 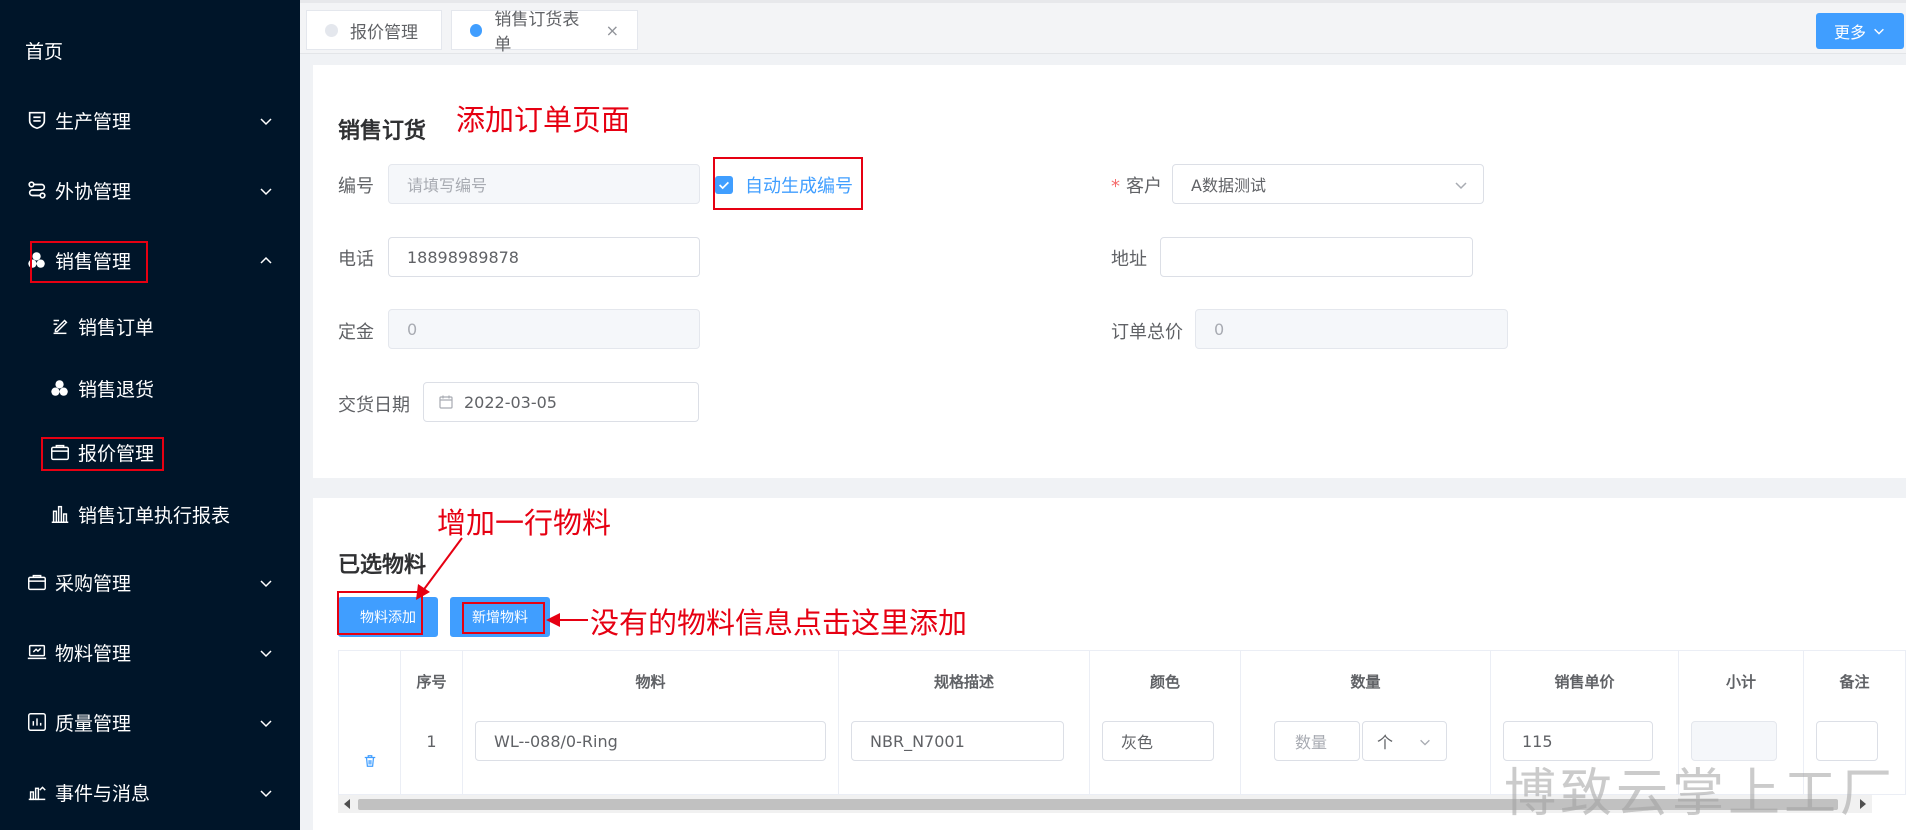 I want to click on new-material-button: 新增物料, so click(x=500, y=617).